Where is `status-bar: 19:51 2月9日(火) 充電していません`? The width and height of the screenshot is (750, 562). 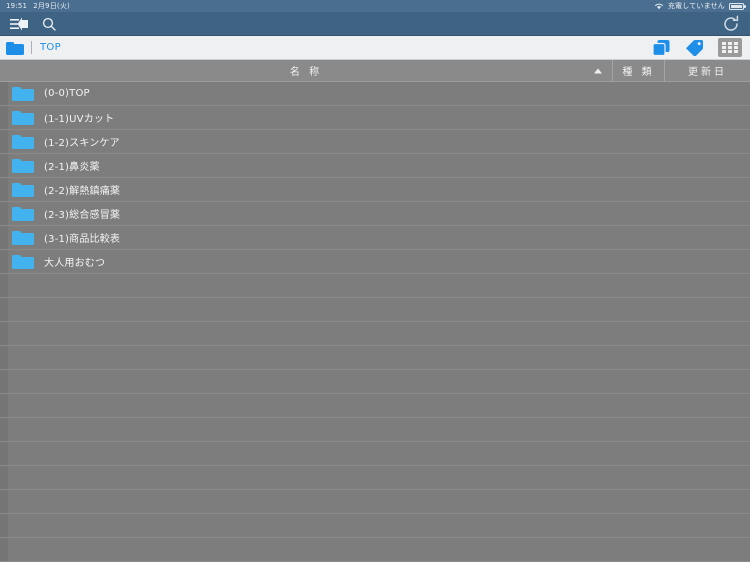 status-bar: 19:51 2月9日(火) 充電していません is located at coordinates (375, 6).